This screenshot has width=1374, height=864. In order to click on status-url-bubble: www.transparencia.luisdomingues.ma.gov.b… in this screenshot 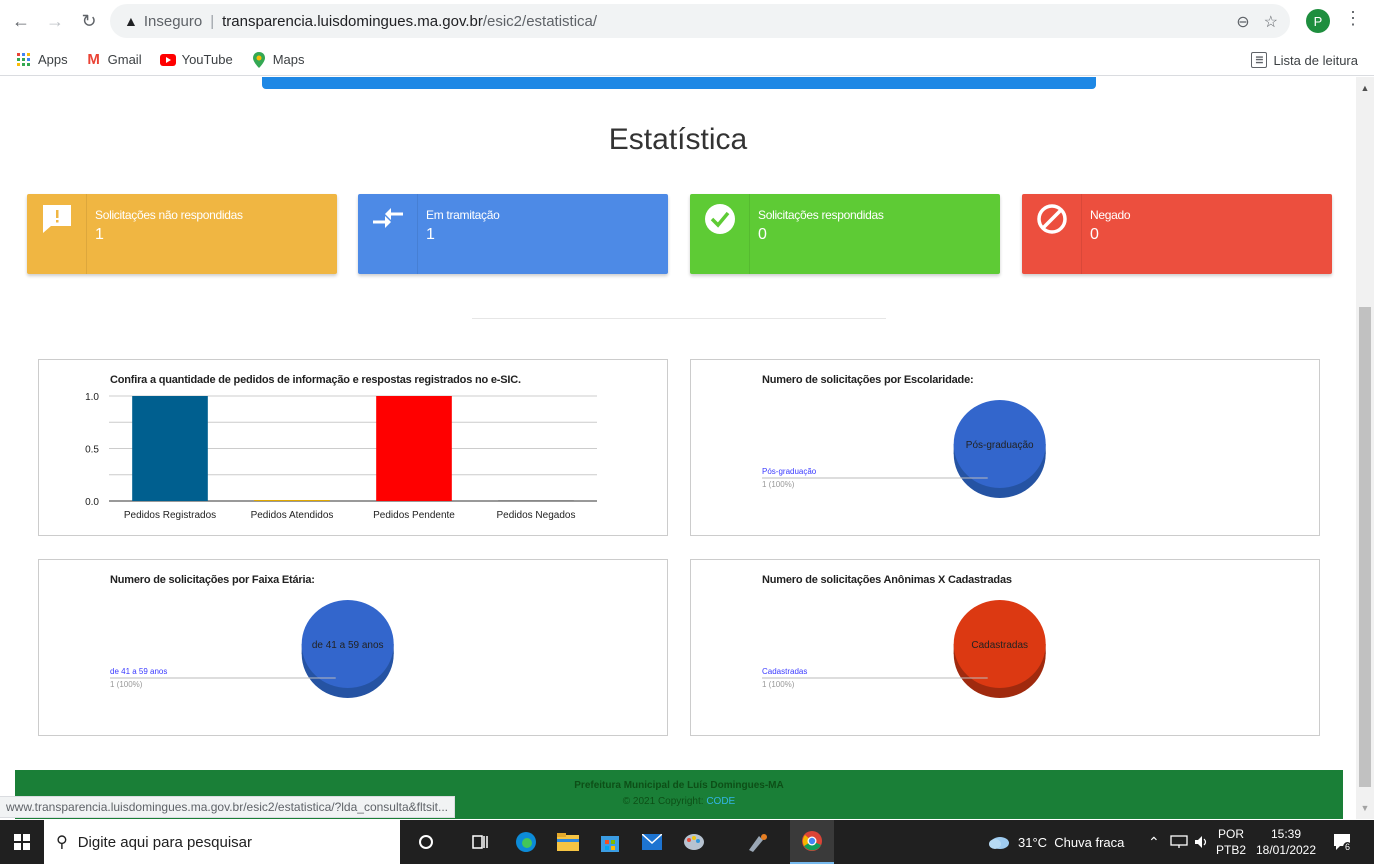, I will do `click(227, 807)`.